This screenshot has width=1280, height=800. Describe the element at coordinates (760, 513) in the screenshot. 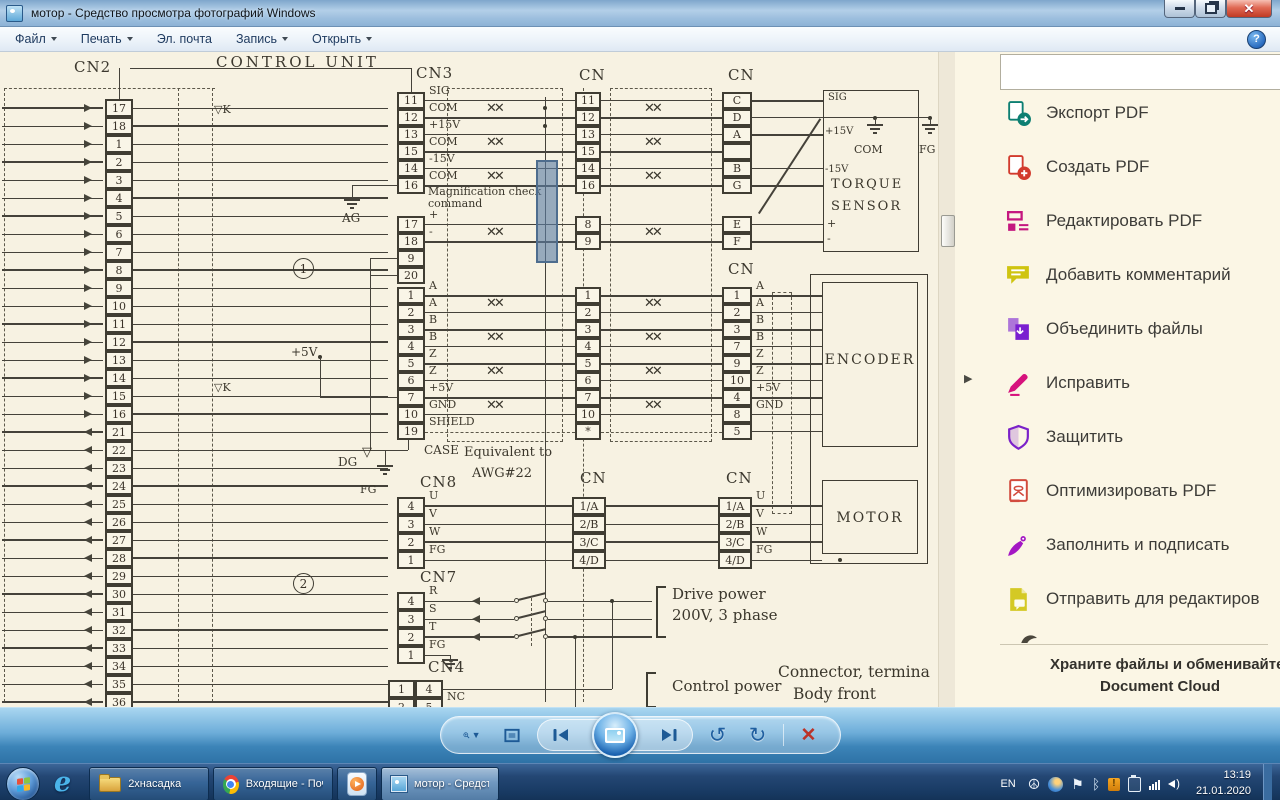

I see `schematic-text: V` at that location.